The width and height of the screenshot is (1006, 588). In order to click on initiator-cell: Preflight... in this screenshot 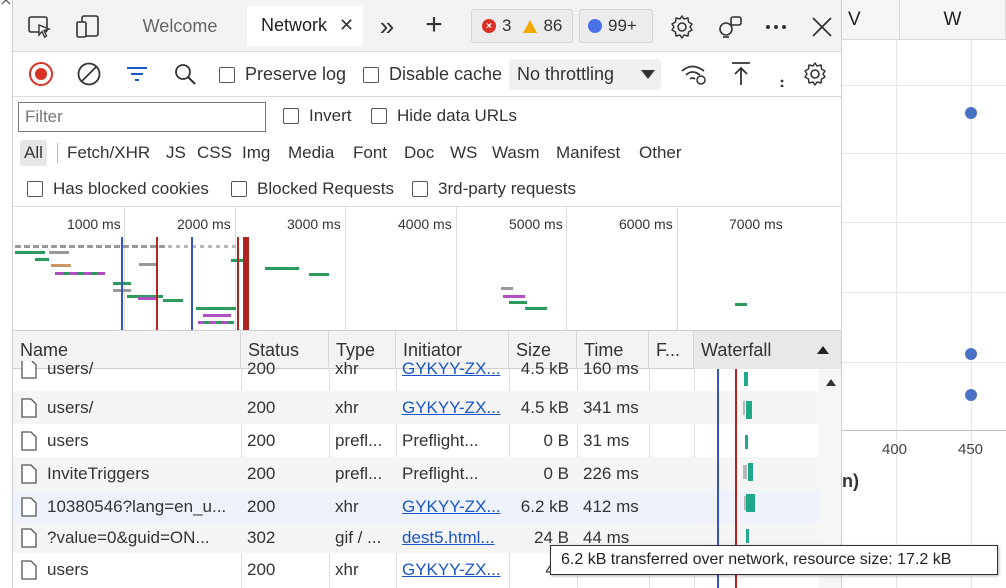, I will do `click(440, 440)`.